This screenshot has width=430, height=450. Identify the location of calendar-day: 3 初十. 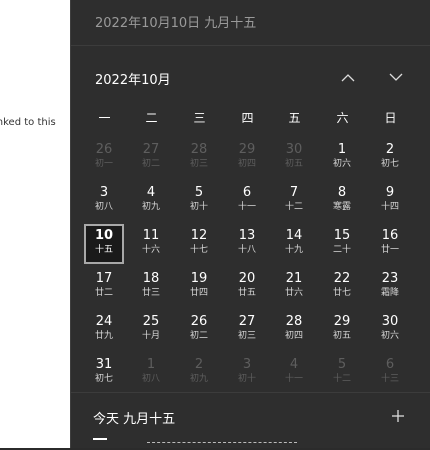
(247, 373).